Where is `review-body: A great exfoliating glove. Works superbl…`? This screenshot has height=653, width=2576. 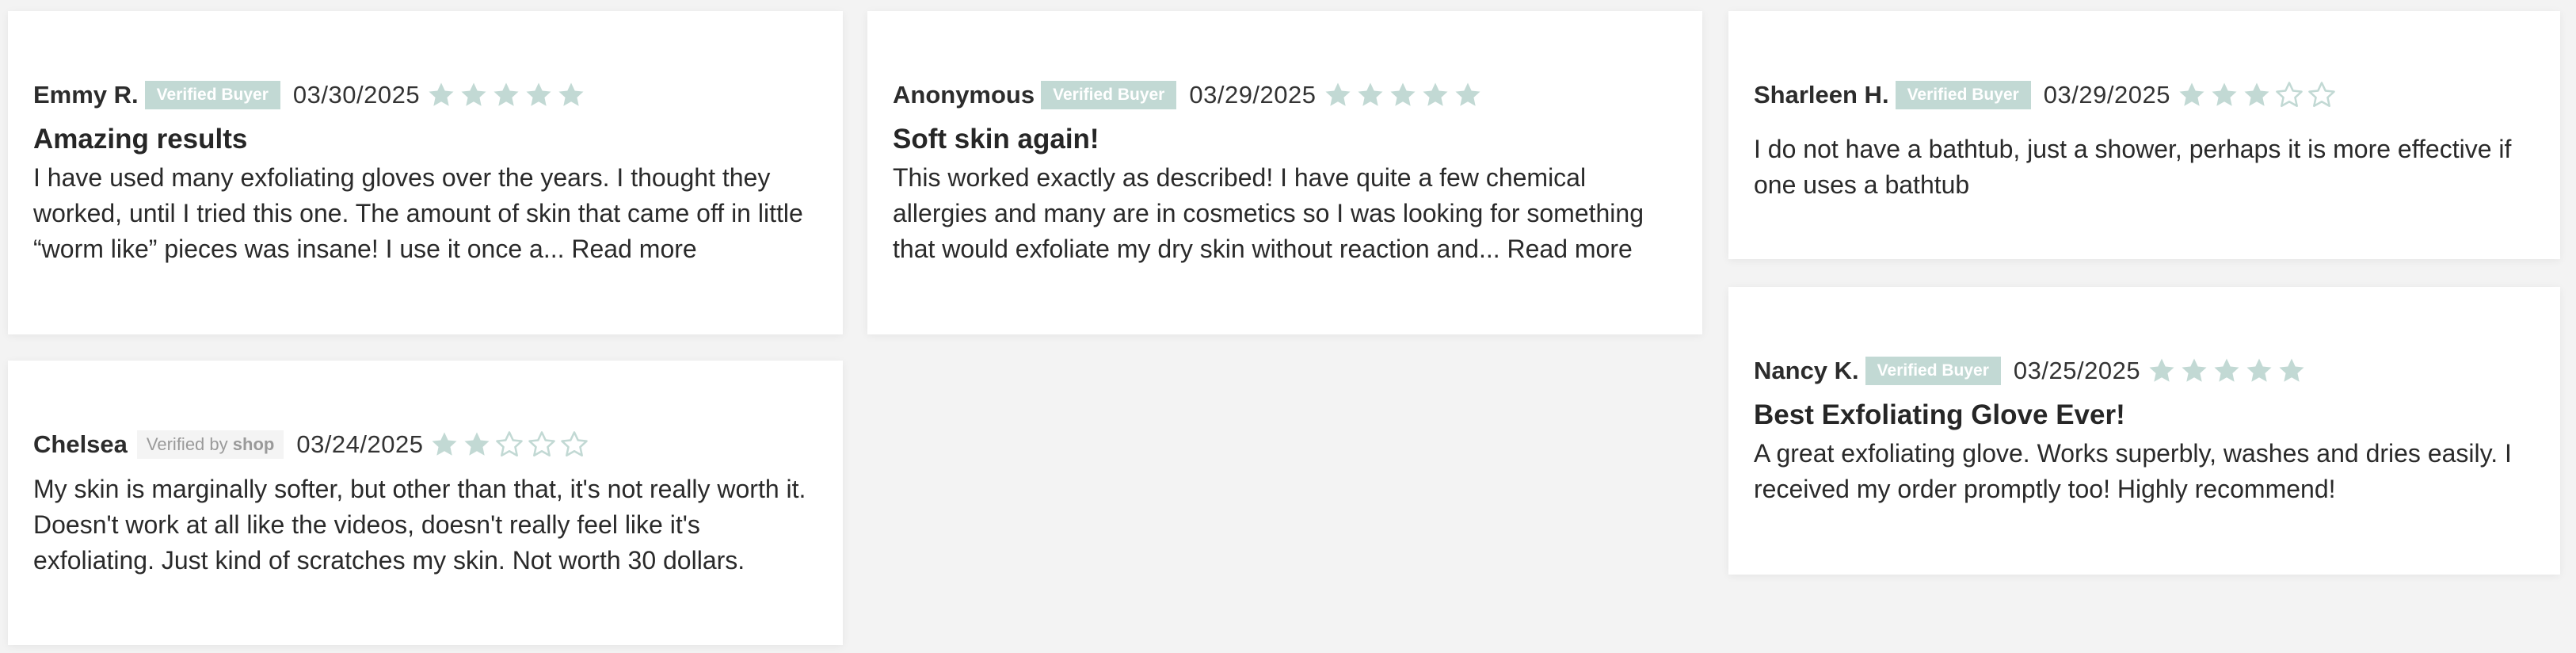 review-body: A great exfoliating glove. Works superbl… is located at coordinates (2150, 472).